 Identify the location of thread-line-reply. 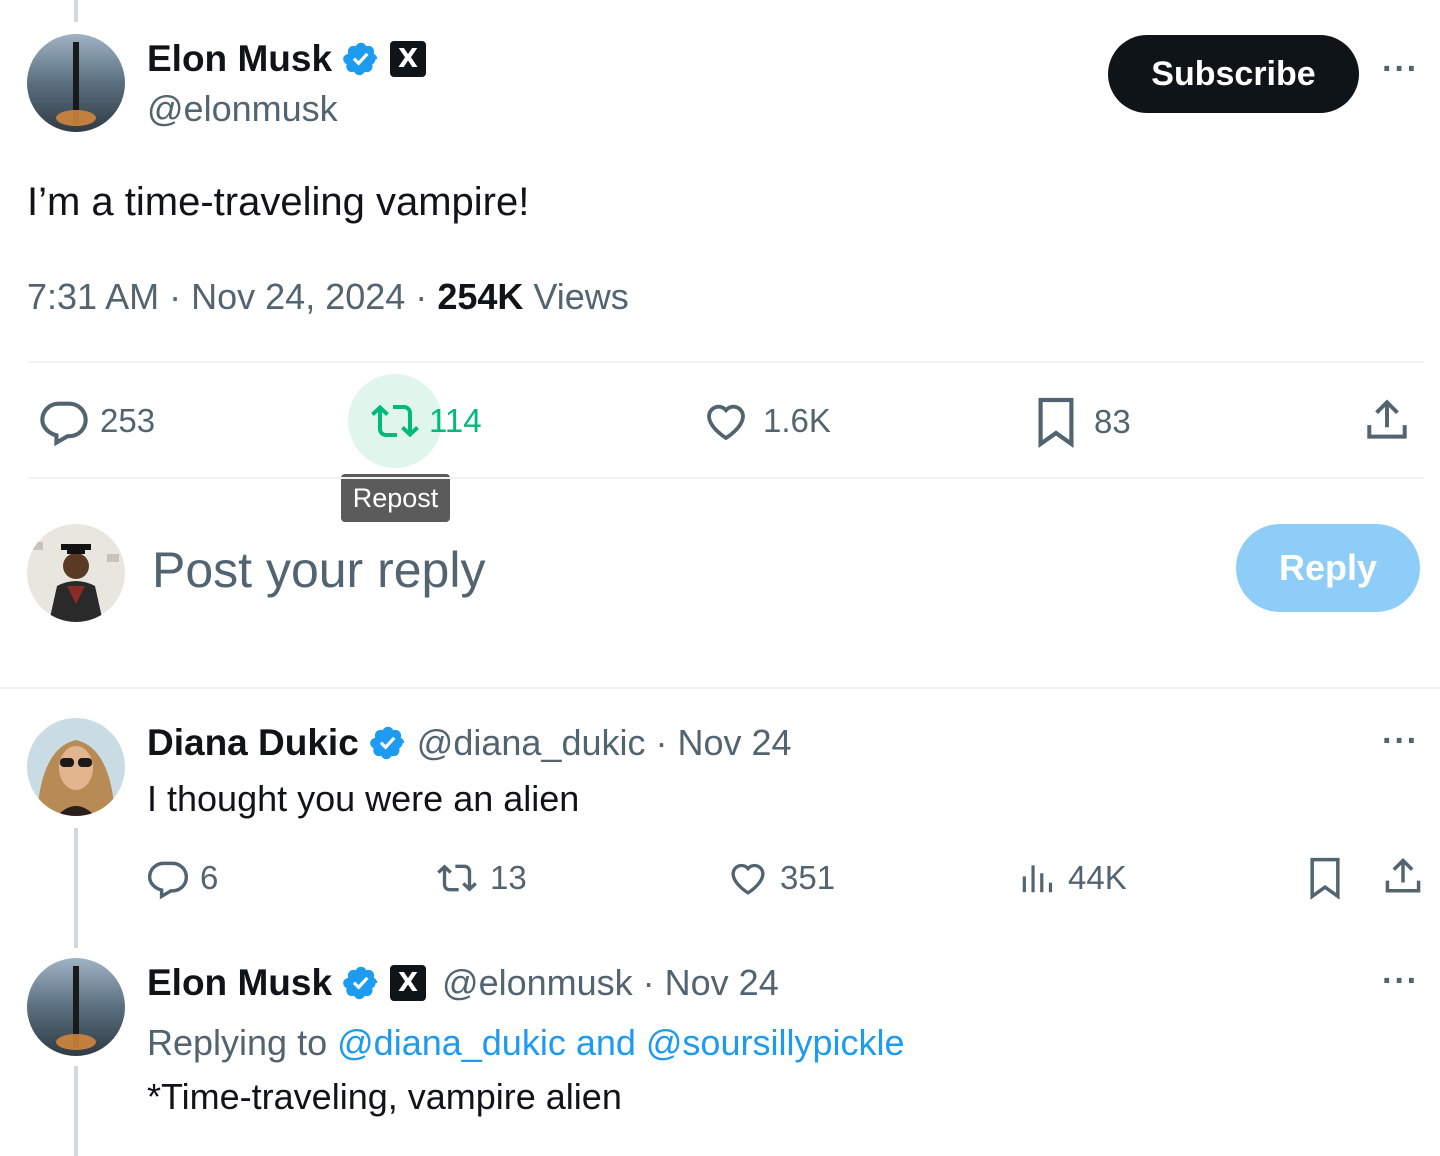
(76, 888).